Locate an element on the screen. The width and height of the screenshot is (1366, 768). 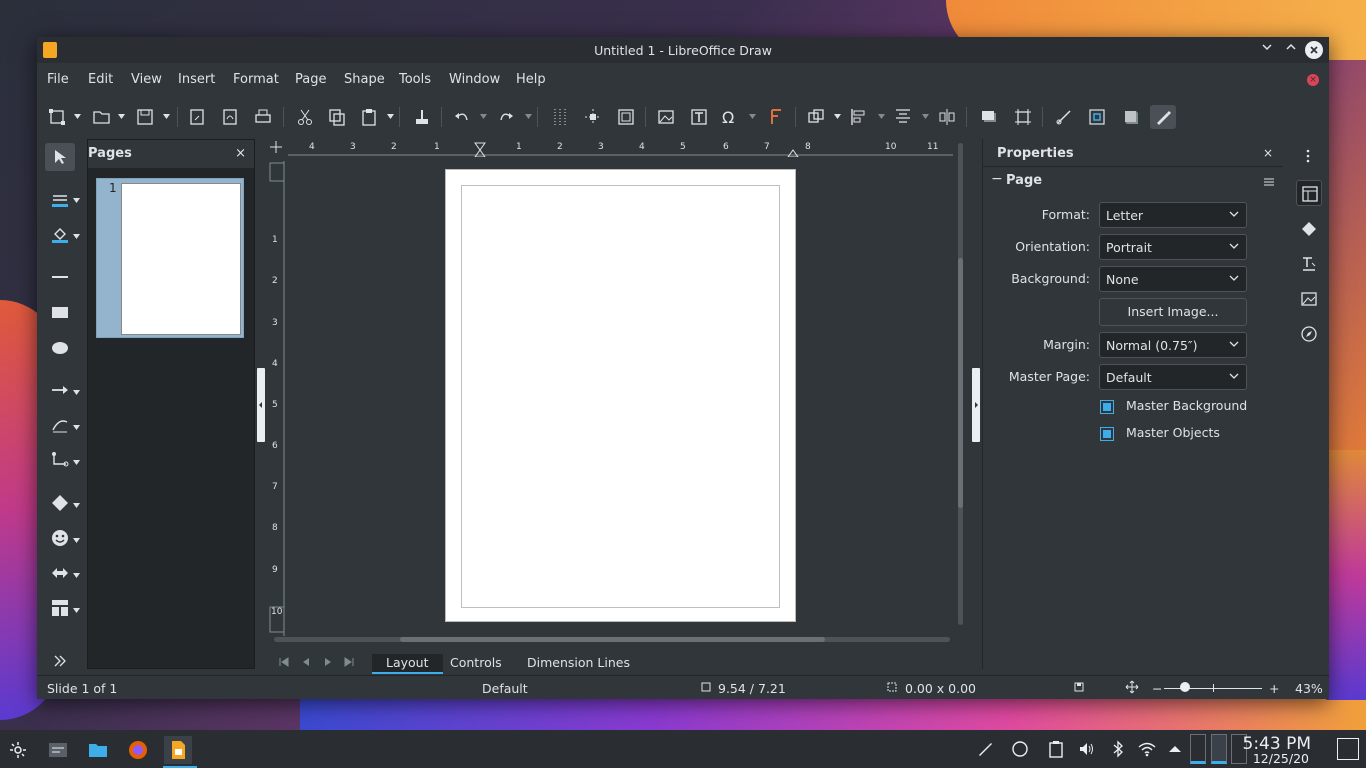
more-tools-button is located at coordinates (60, 661).